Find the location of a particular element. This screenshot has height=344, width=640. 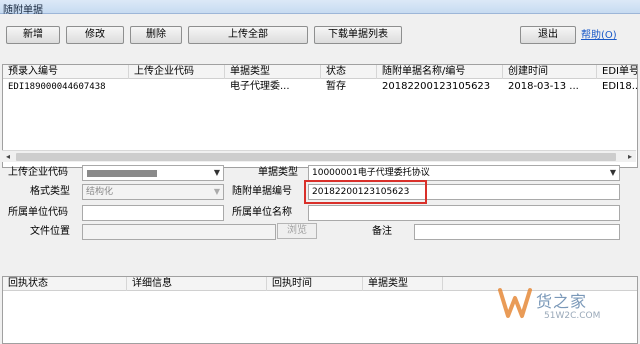

column-header: 随附单据名称/编号 is located at coordinates (440, 72).